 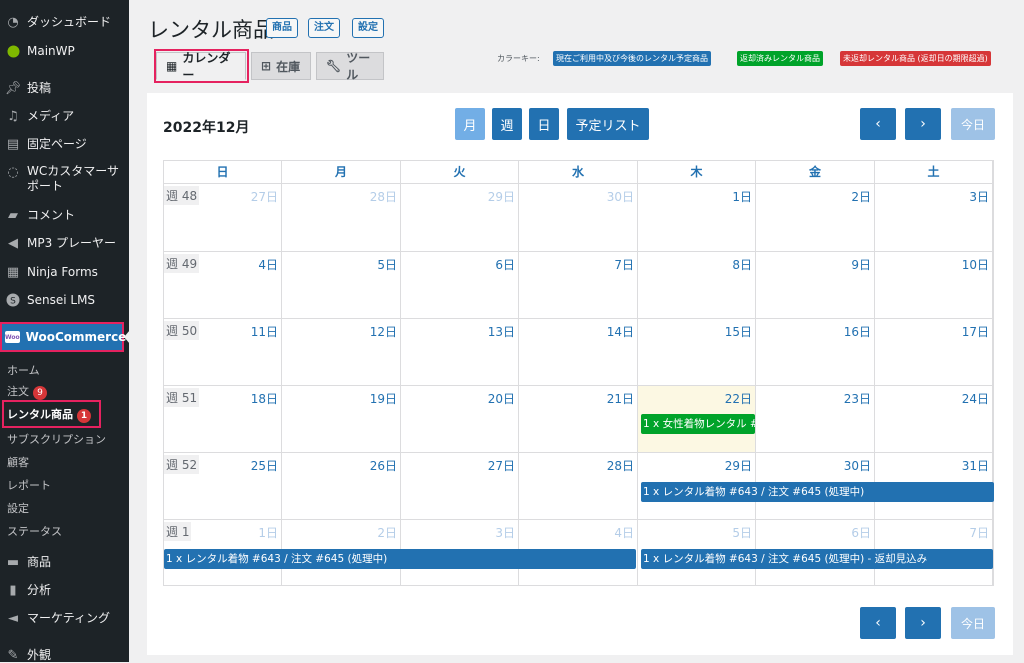 What do you see at coordinates (878, 124) in the screenshot?
I see `prev-button: ‹` at bounding box center [878, 124].